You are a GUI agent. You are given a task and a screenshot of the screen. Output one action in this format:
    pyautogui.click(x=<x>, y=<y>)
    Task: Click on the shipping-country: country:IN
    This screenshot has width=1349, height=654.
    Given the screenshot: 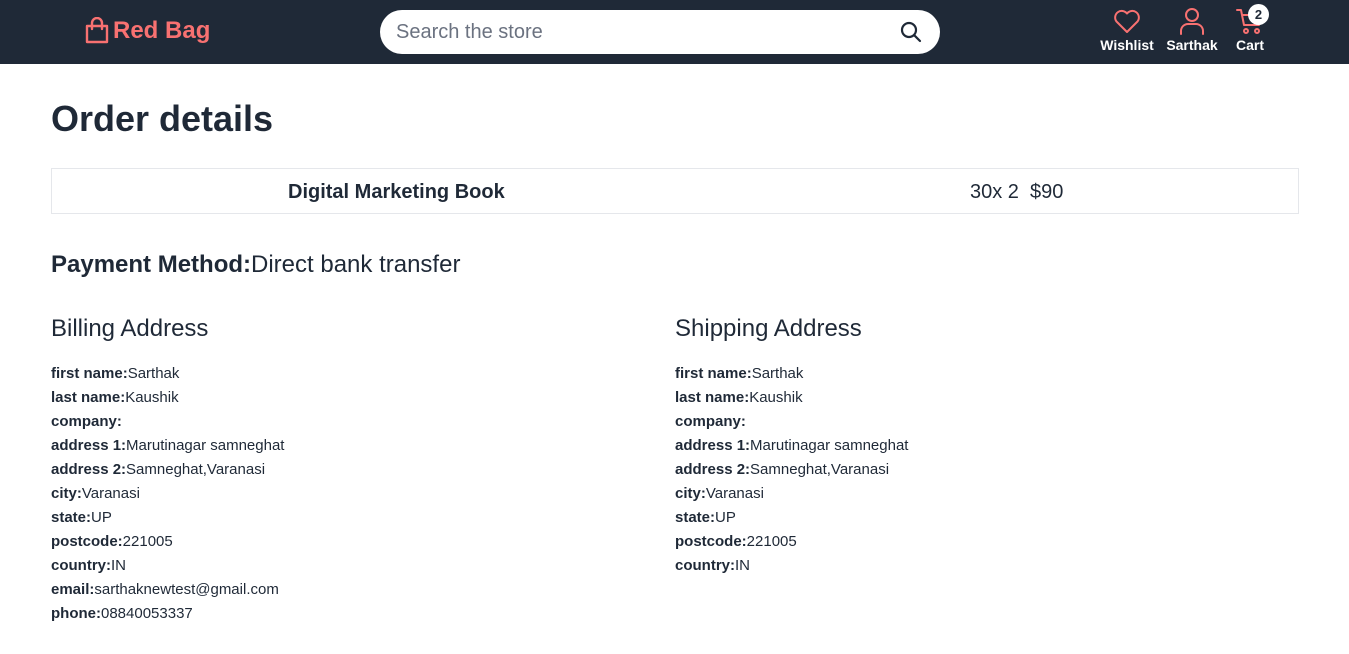 What is the action you would take?
    pyautogui.click(x=791, y=566)
    